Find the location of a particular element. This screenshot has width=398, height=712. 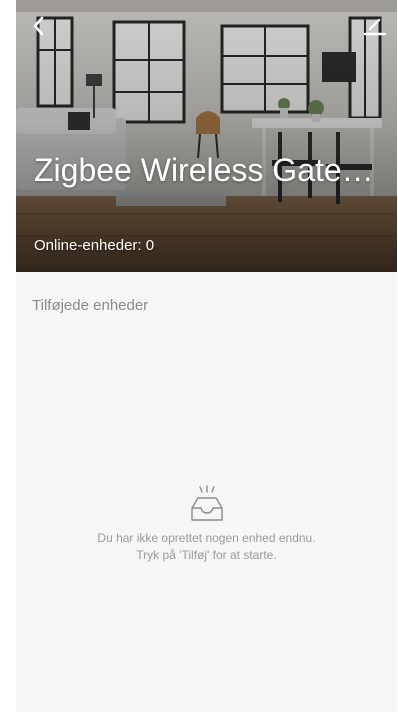

back-button is located at coordinates (40, 26).